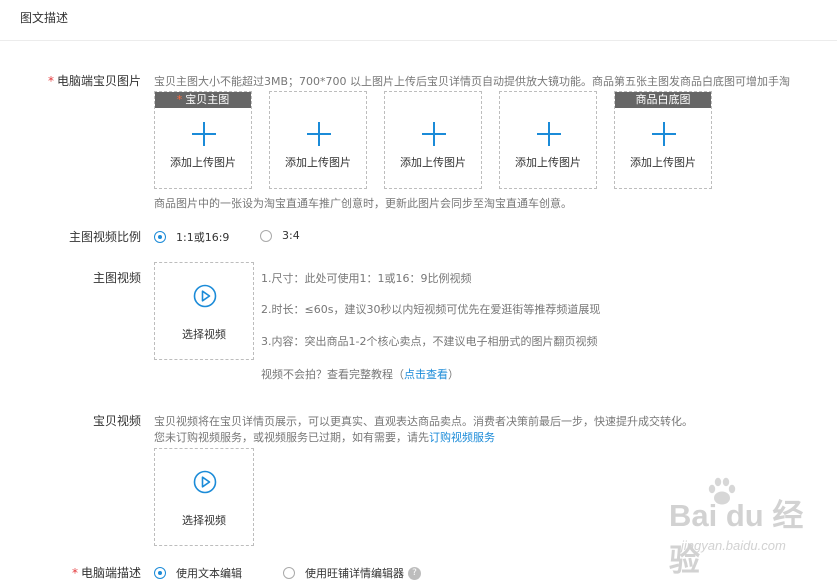  What do you see at coordinates (94, 81) in the screenshot?
I see `pc-images-label: * 电脑端宝贝图片` at bounding box center [94, 81].